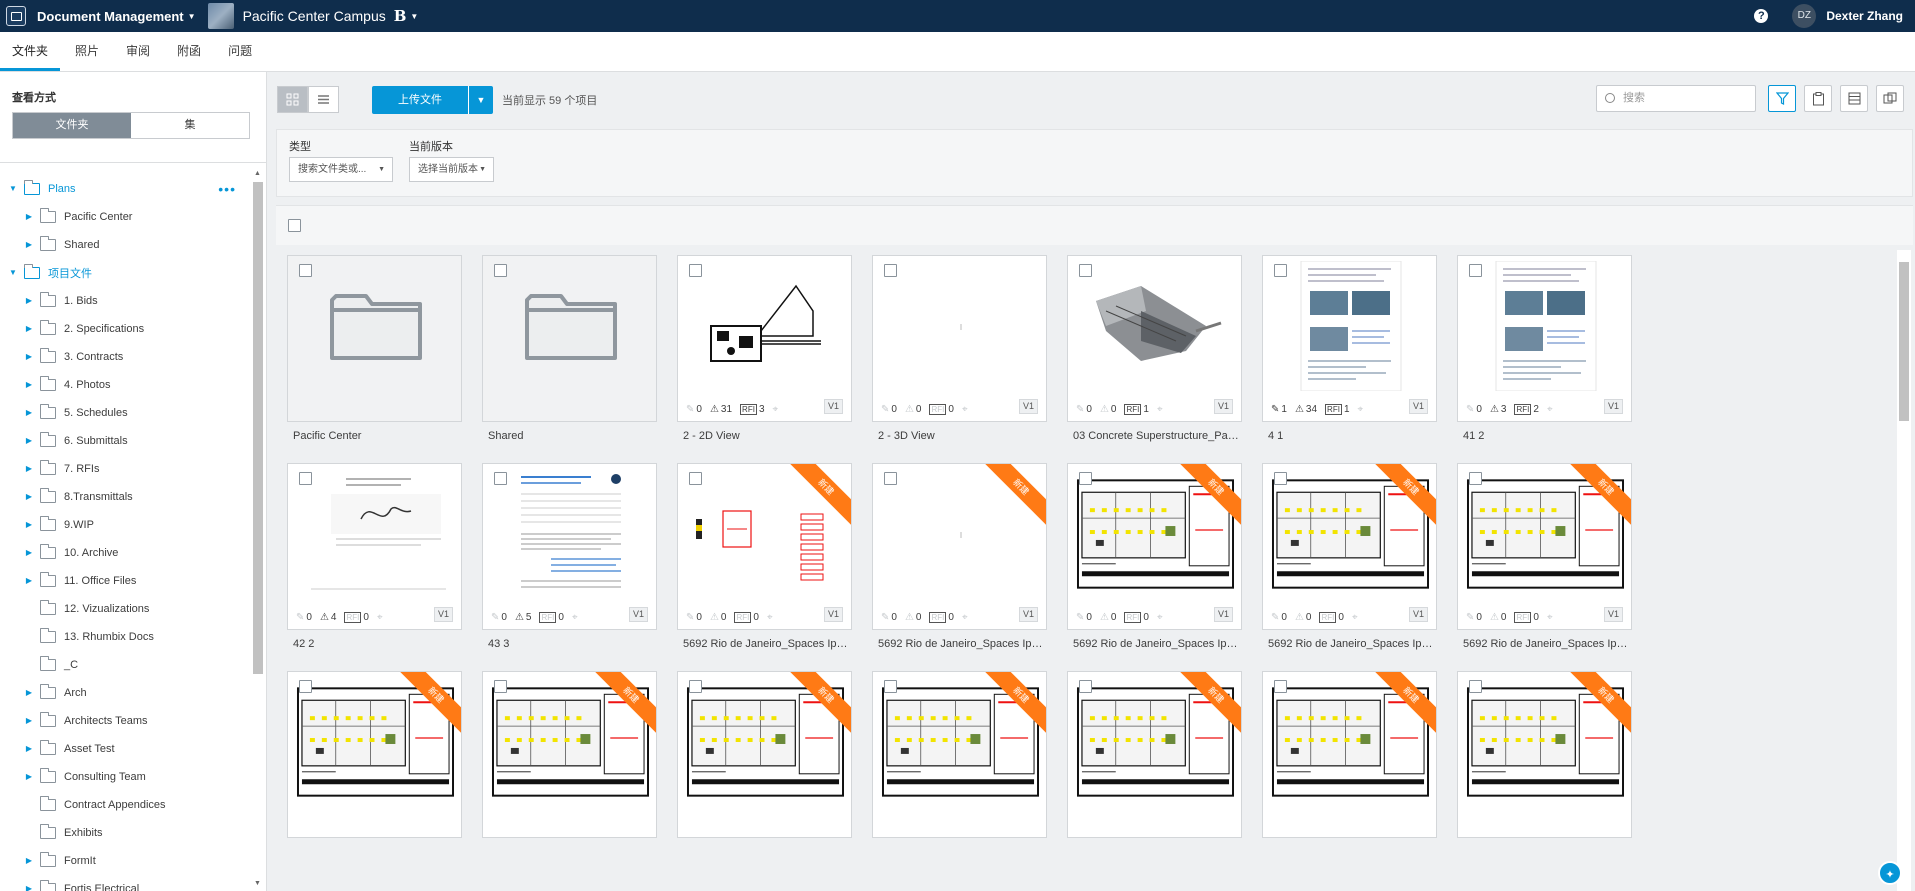  What do you see at coordinates (125, 525) in the screenshot?
I see `tree-item: ▶ 9.WIP` at bounding box center [125, 525].